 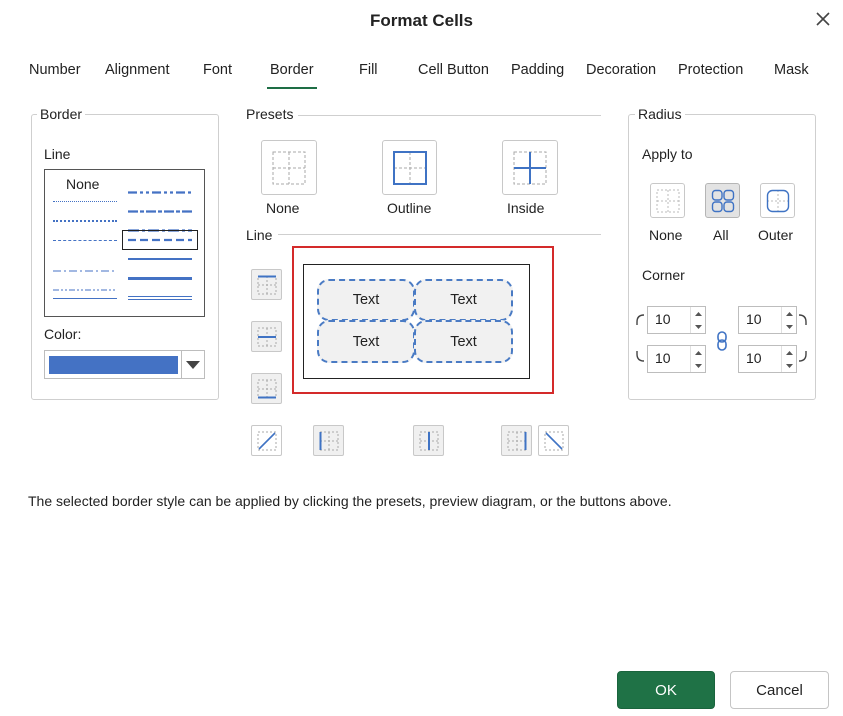 What do you see at coordinates (85, 298) in the screenshot?
I see `line-style-thin` at bounding box center [85, 298].